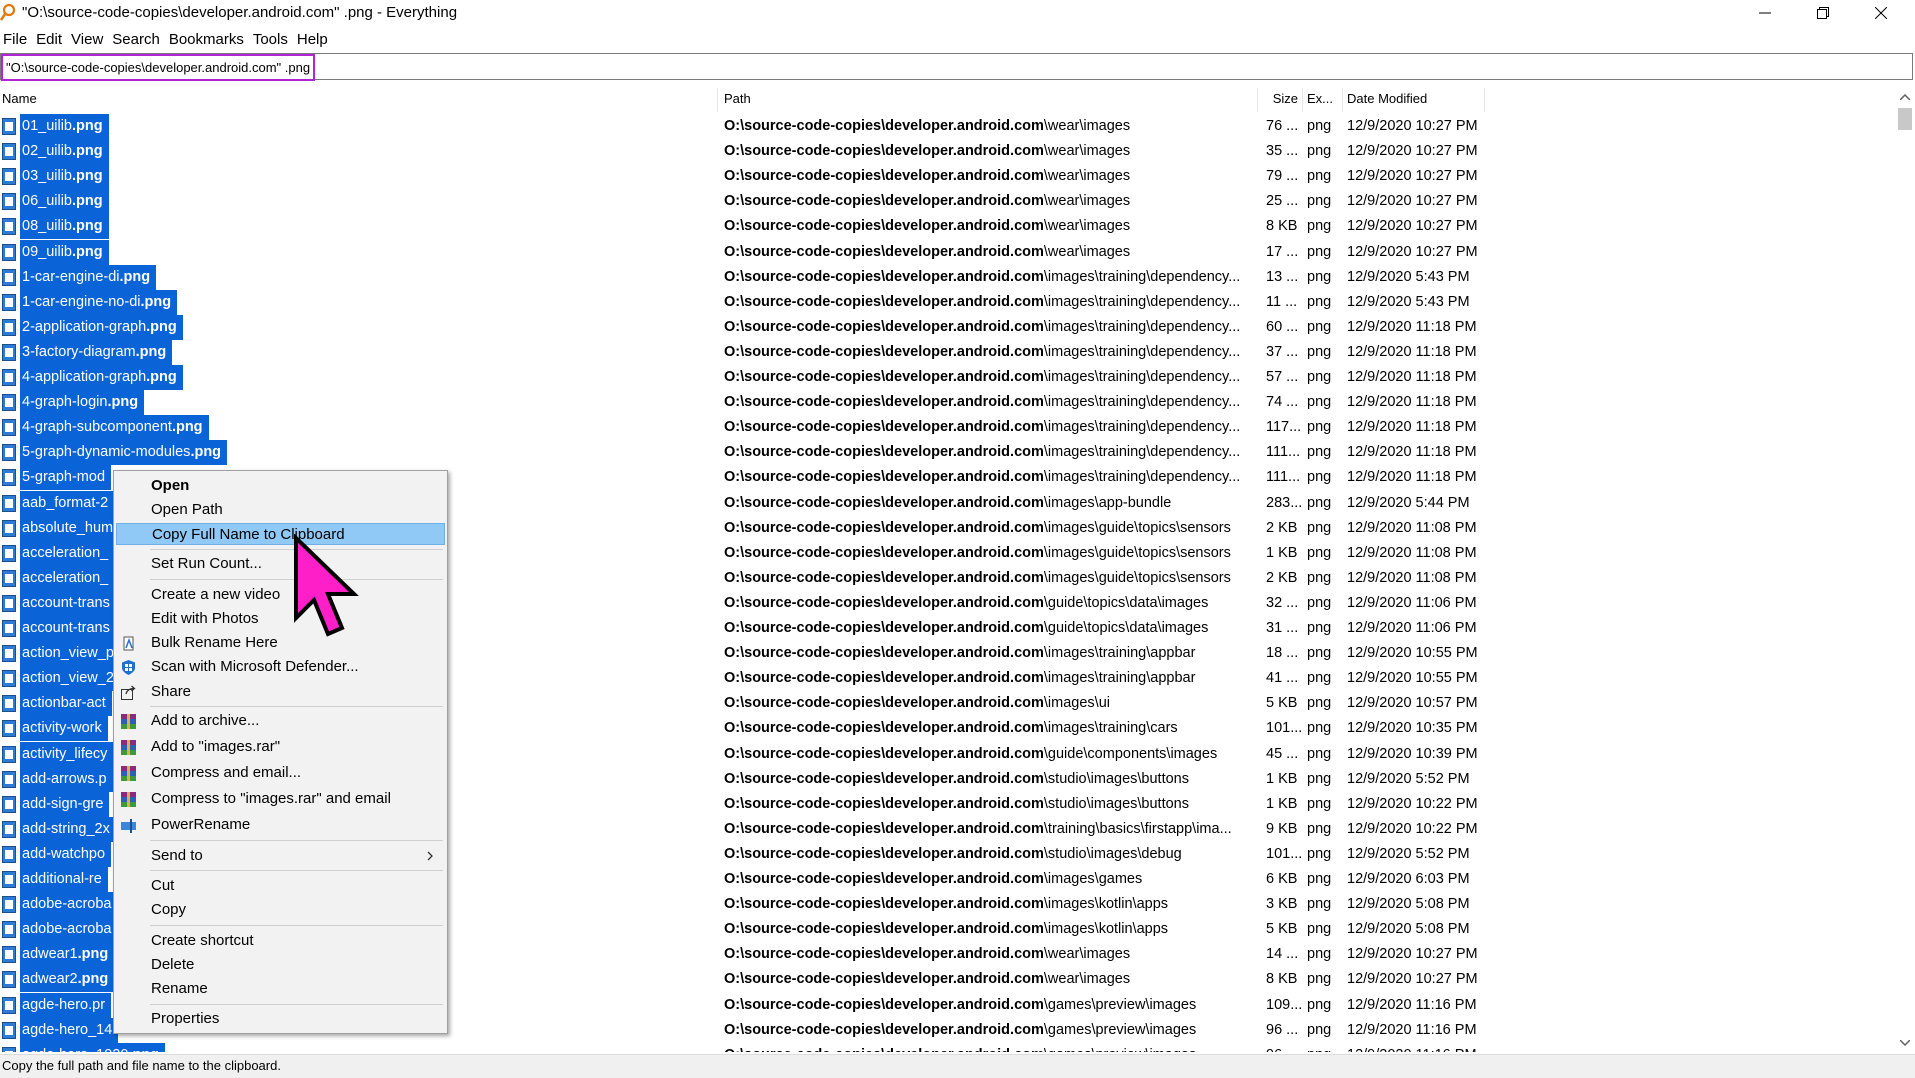 The height and width of the screenshot is (1078, 1915). I want to click on cell-name: 02_uilib.png, so click(55, 152).